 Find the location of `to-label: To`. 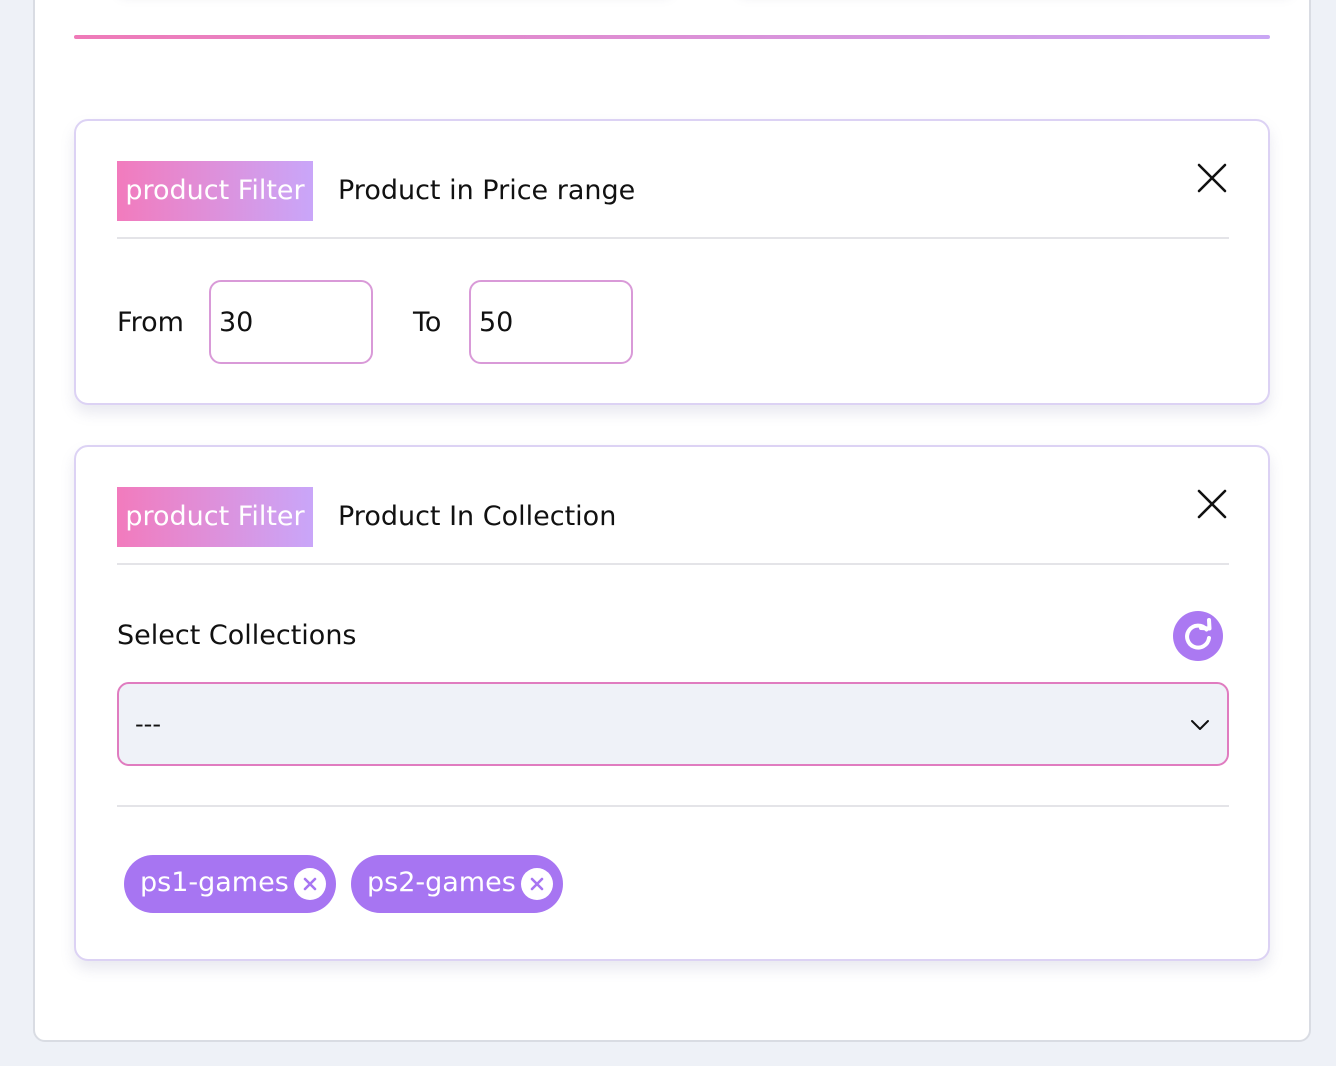

to-label: To is located at coordinates (427, 322).